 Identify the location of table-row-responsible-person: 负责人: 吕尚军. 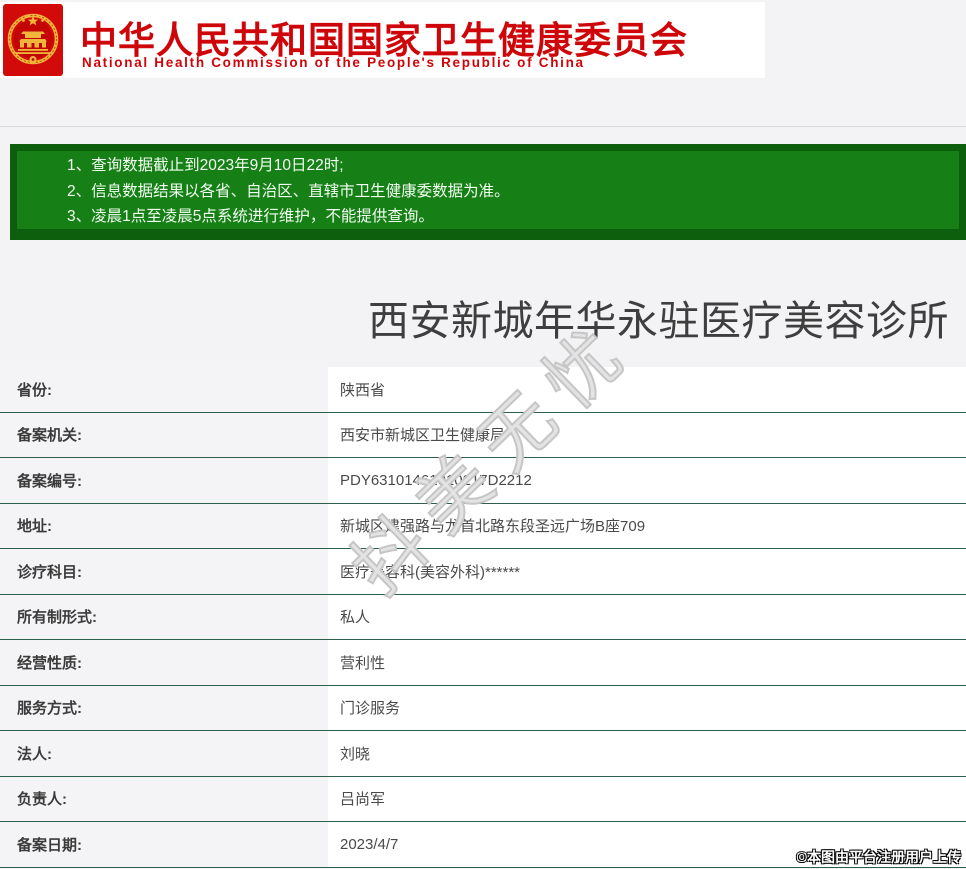
(483, 799).